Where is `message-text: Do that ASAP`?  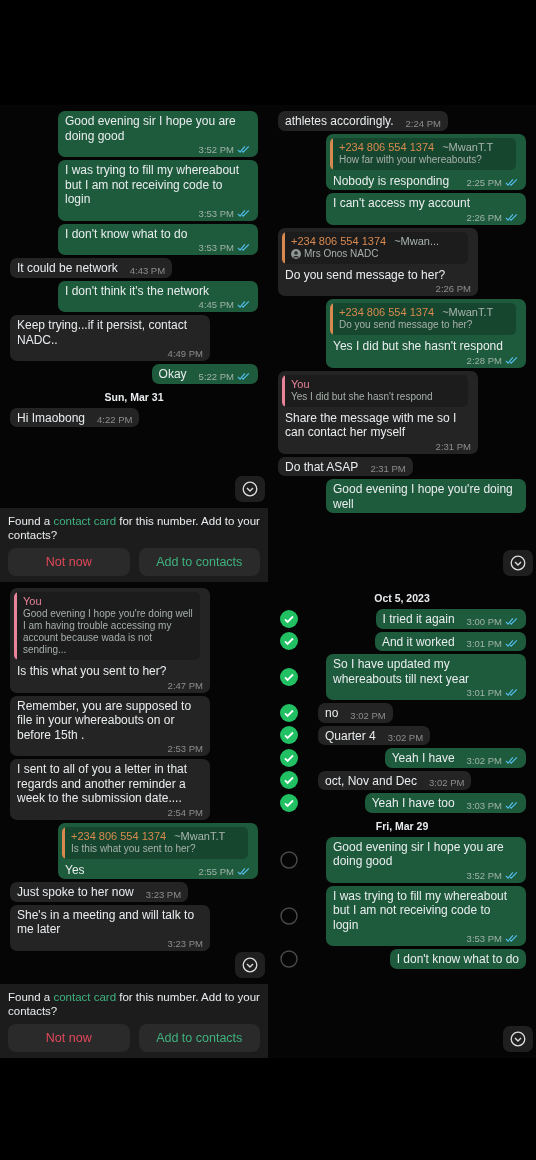
message-text: Do that ASAP is located at coordinates (322, 466).